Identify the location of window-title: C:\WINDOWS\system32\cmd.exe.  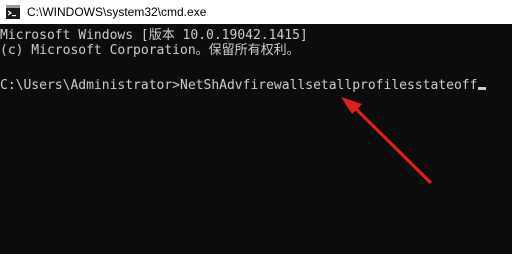
(117, 12).